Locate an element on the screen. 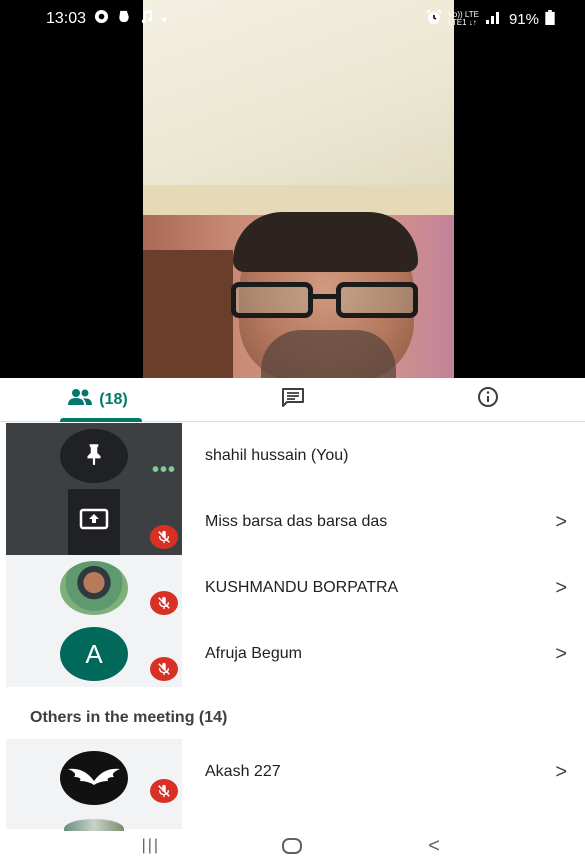  alarm-icon is located at coordinates (434, 19).